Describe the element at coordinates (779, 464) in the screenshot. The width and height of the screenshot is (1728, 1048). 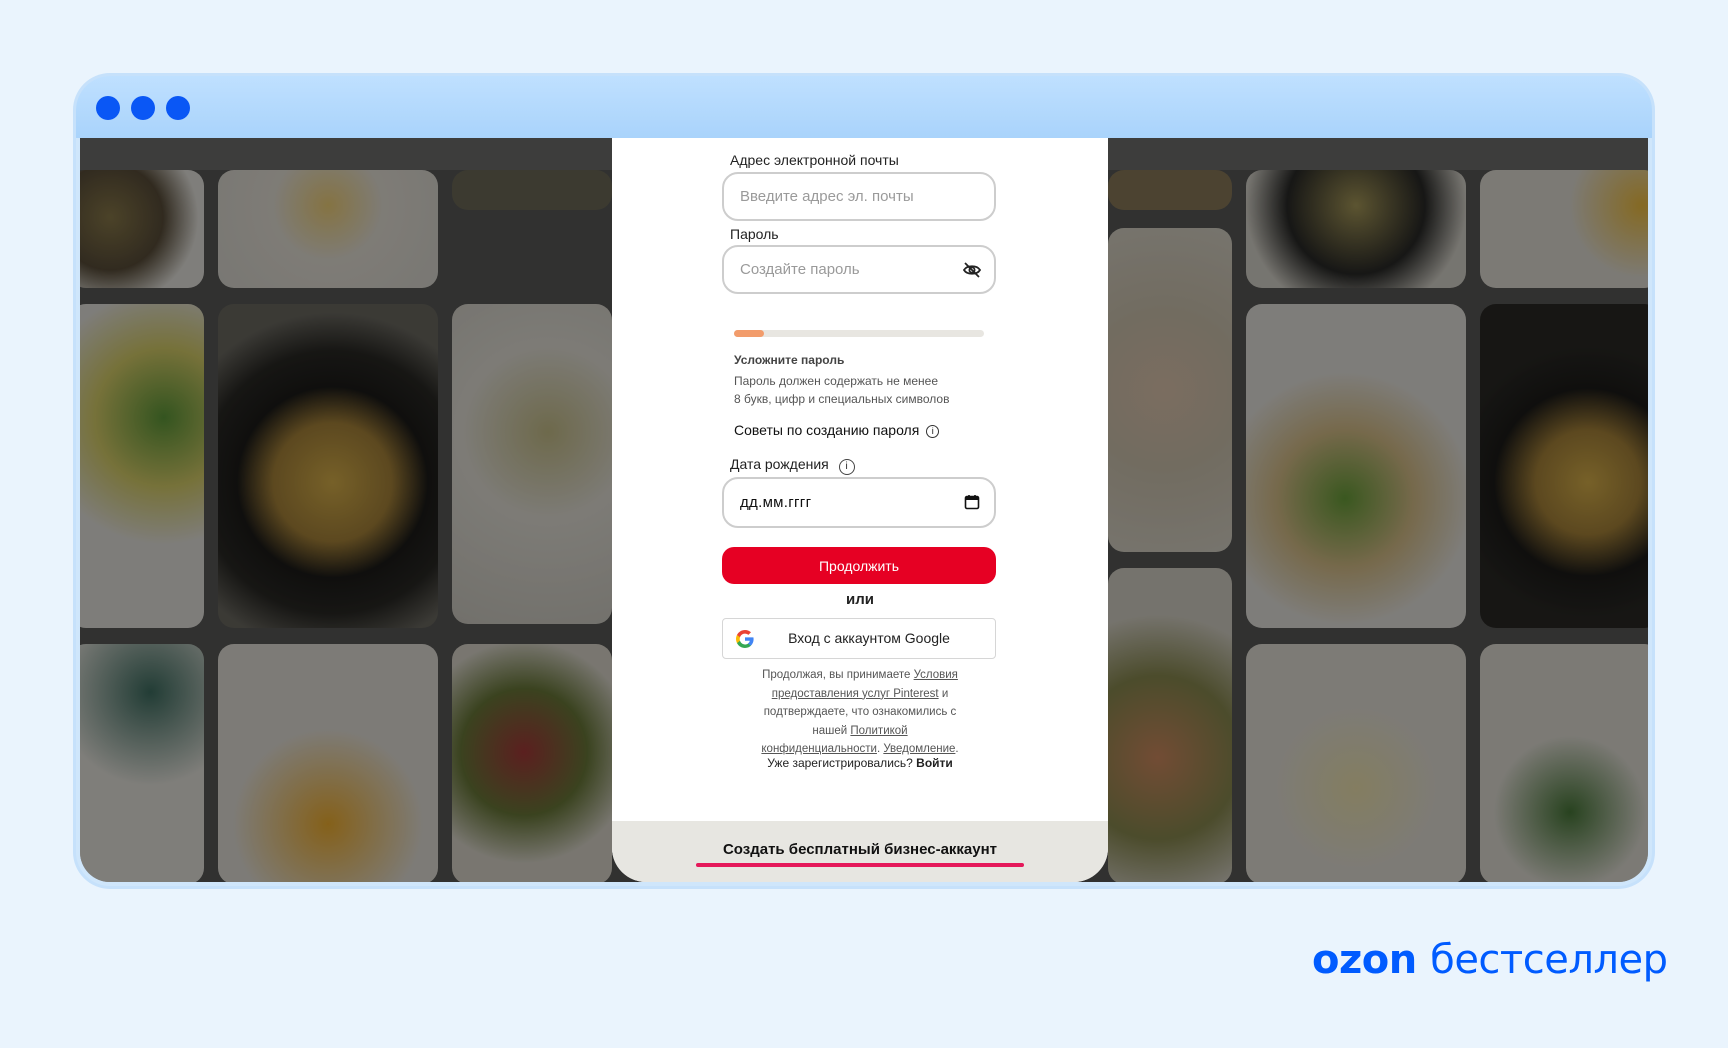
I see `birthdate-label-text: Дата рождения` at that location.